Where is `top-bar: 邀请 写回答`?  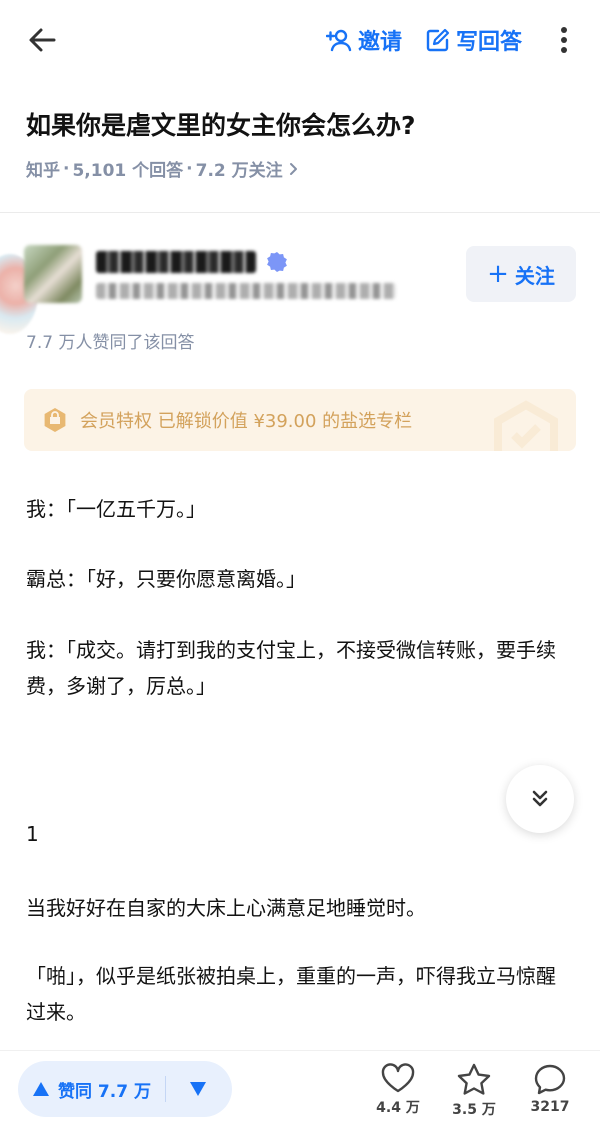
top-bar: 邀请 写回答 is located at coordinates (300, 40).